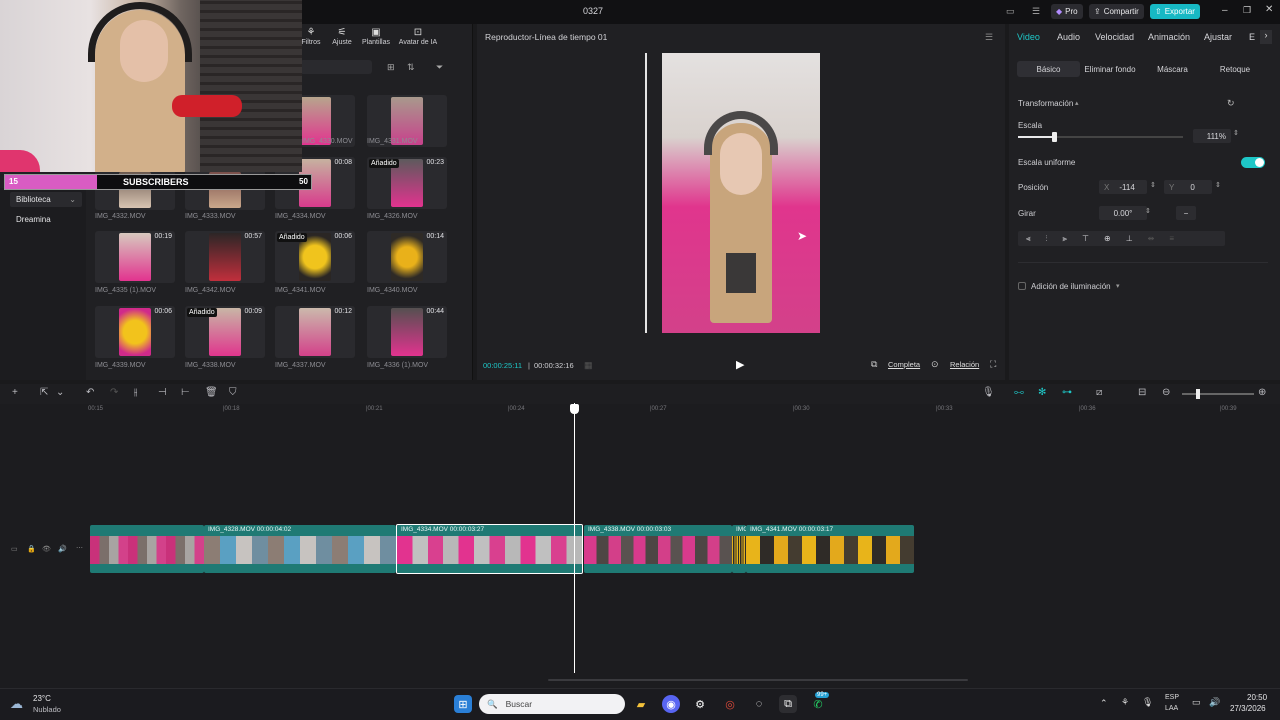  Describe the element at coordinates (135, 392) in the screenshot. I see `split-icon: ⫲` at that location.